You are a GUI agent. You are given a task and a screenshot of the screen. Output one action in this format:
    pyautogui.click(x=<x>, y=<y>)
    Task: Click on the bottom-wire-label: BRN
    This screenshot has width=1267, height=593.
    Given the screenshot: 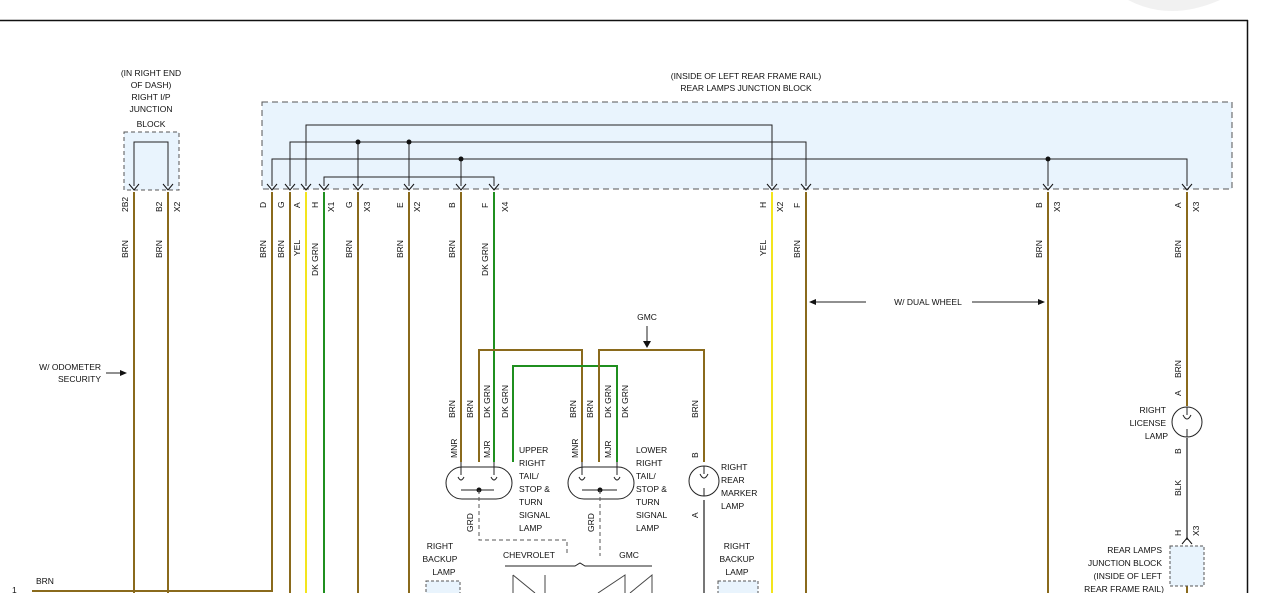 What is the action you would take?
    pyautogui.click(x=45, y=581)
    